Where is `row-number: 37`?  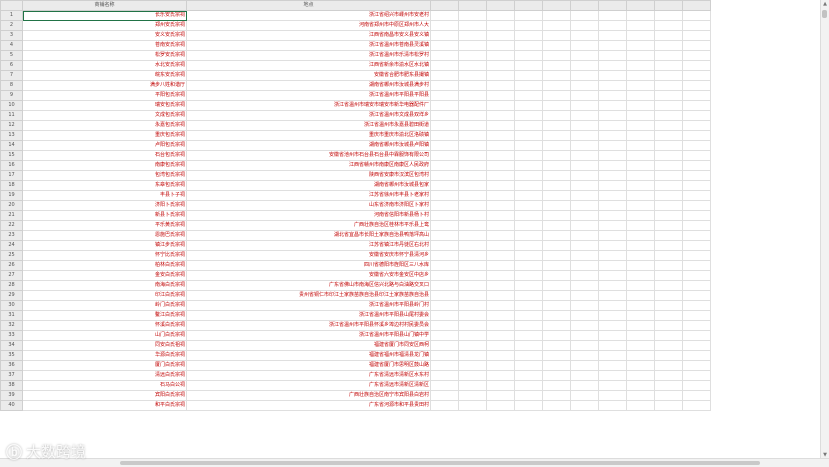
row-number: 37 is located at coordinates (11, 375).